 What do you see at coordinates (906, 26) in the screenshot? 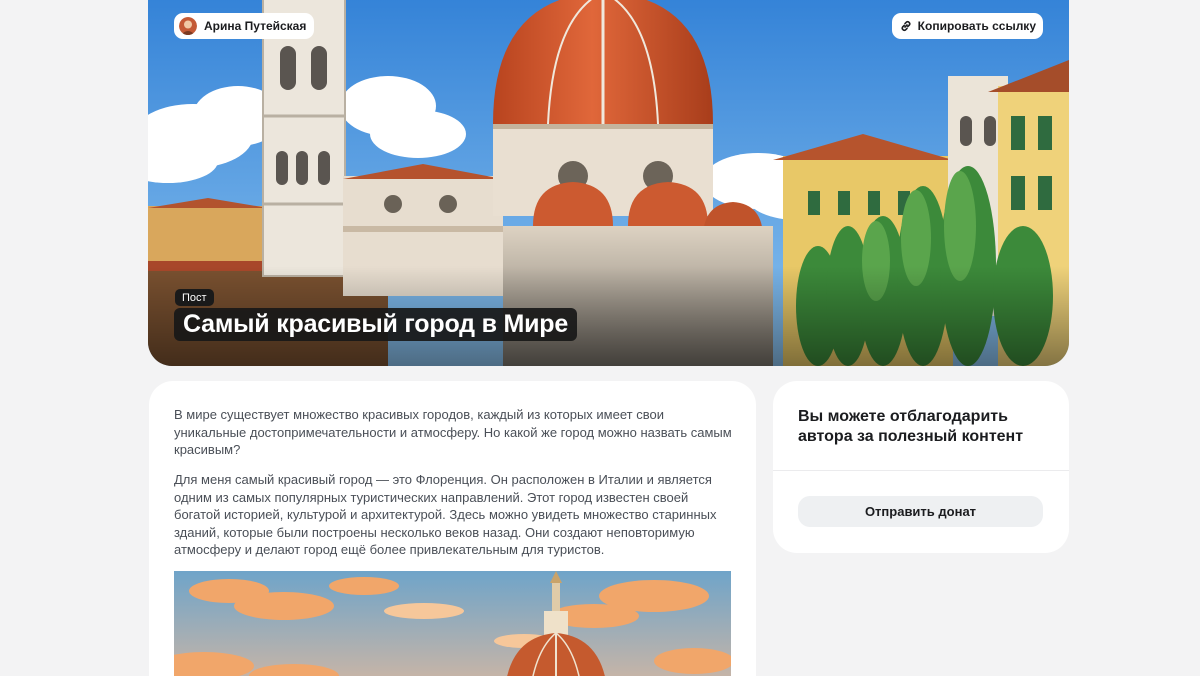
I see `link-icon` at bounding box center [906, 26].